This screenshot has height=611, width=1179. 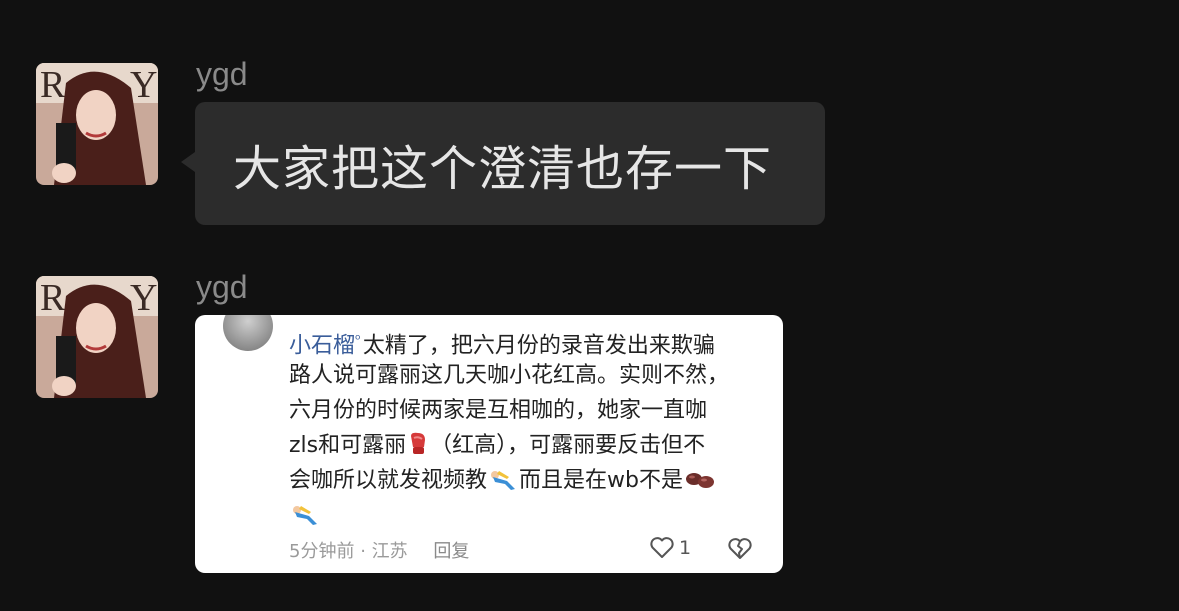 I want to click on svg-text: Y, so click(x=143, y=298).